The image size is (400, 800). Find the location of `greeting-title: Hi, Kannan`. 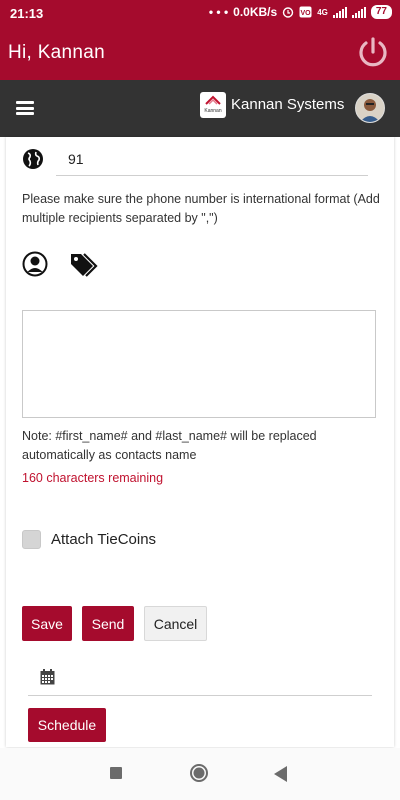

greeting-title: Hi, Kannan is located at coordinates (57, 52).